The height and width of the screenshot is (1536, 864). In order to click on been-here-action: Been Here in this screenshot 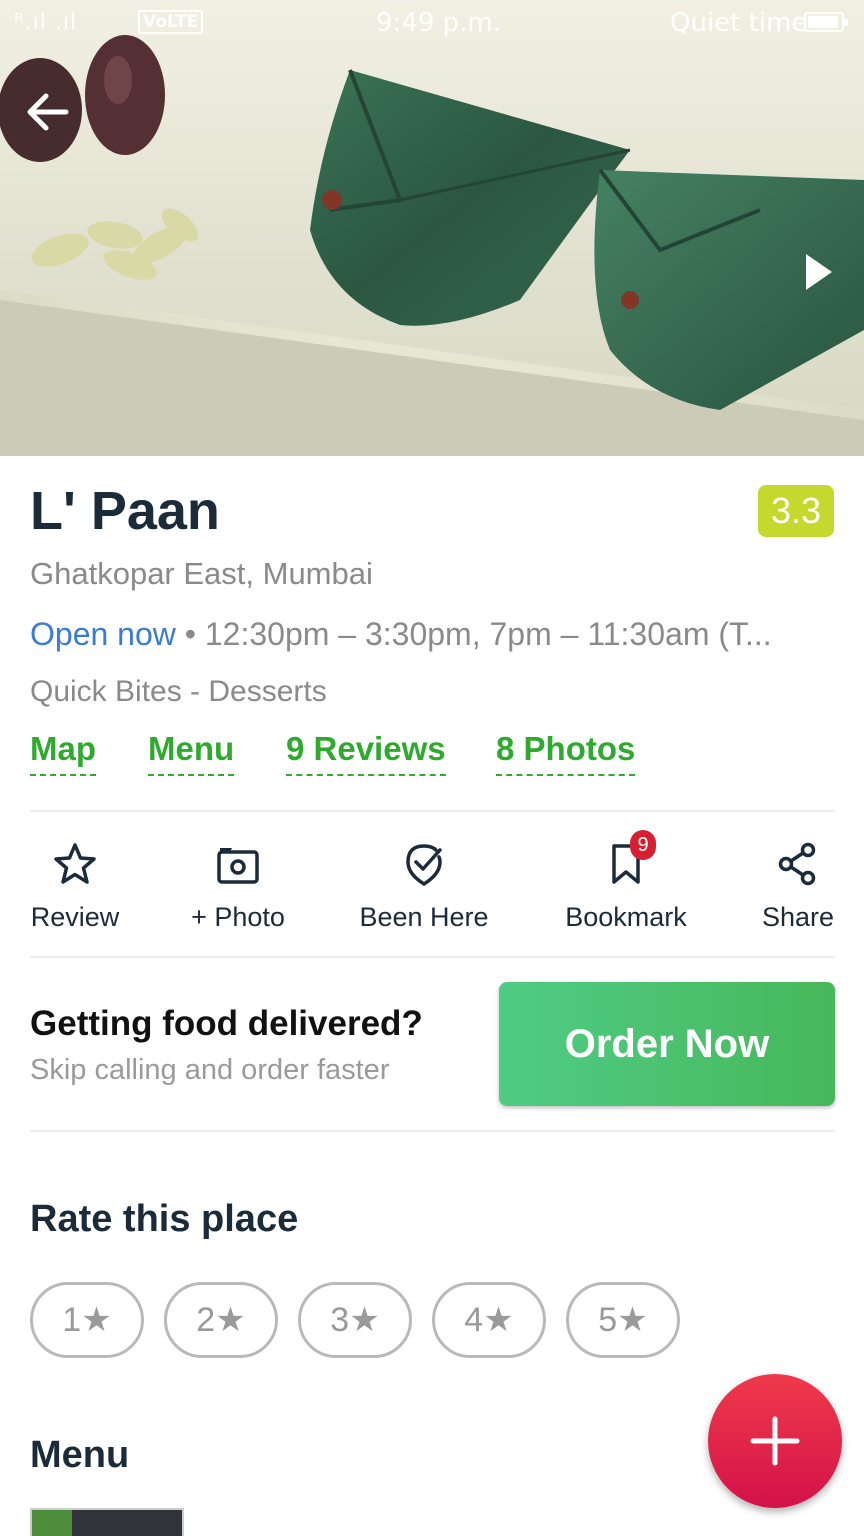, I will do `click(424, 886)`.